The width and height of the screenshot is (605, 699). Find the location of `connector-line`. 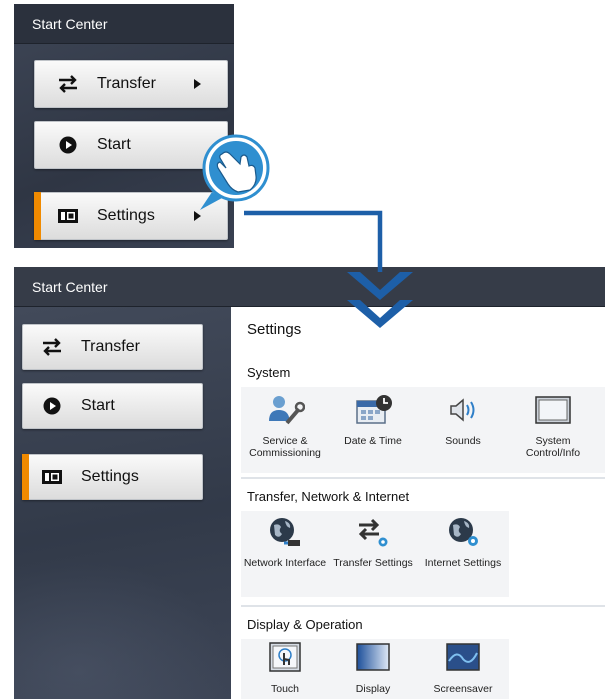

connector-line is located at coordinates (313, 241).